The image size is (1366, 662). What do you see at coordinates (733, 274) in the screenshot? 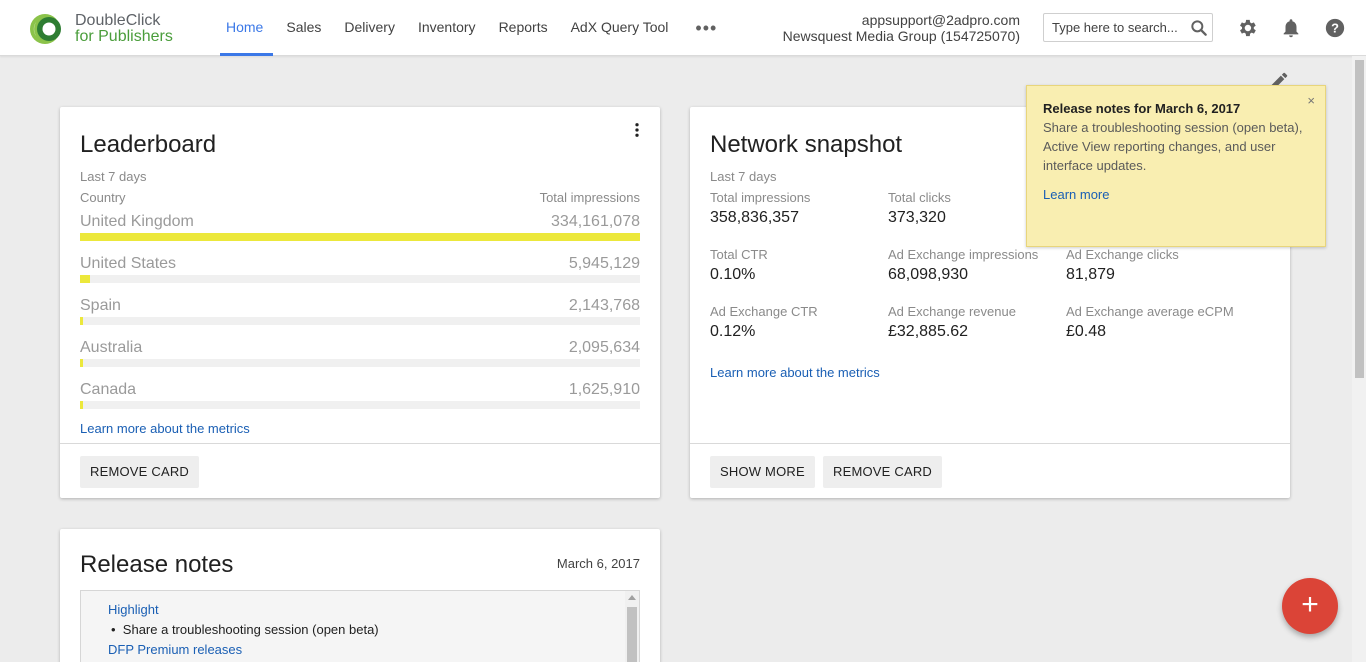
I see `metric-value: 0.10%` at bounding box center [733, 274].